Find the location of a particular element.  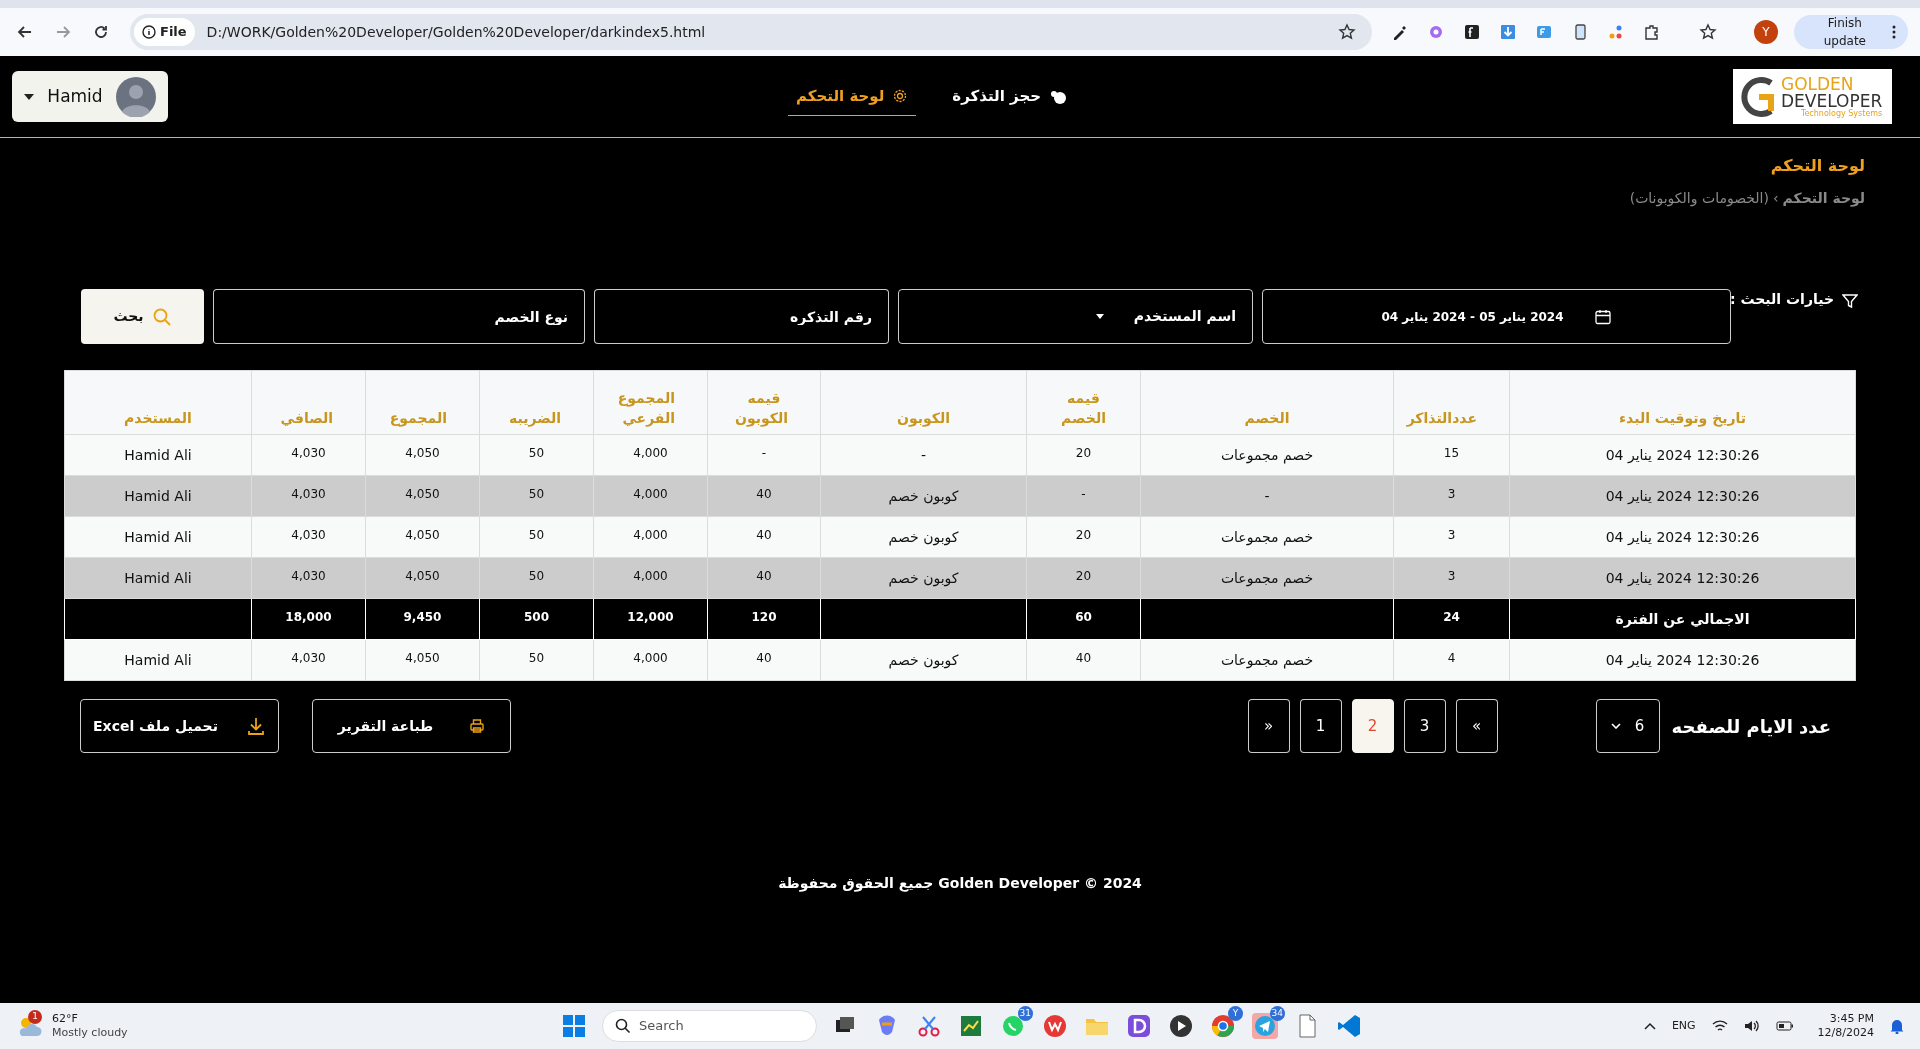

search-field: Search is located at coordinates (709, 1026).